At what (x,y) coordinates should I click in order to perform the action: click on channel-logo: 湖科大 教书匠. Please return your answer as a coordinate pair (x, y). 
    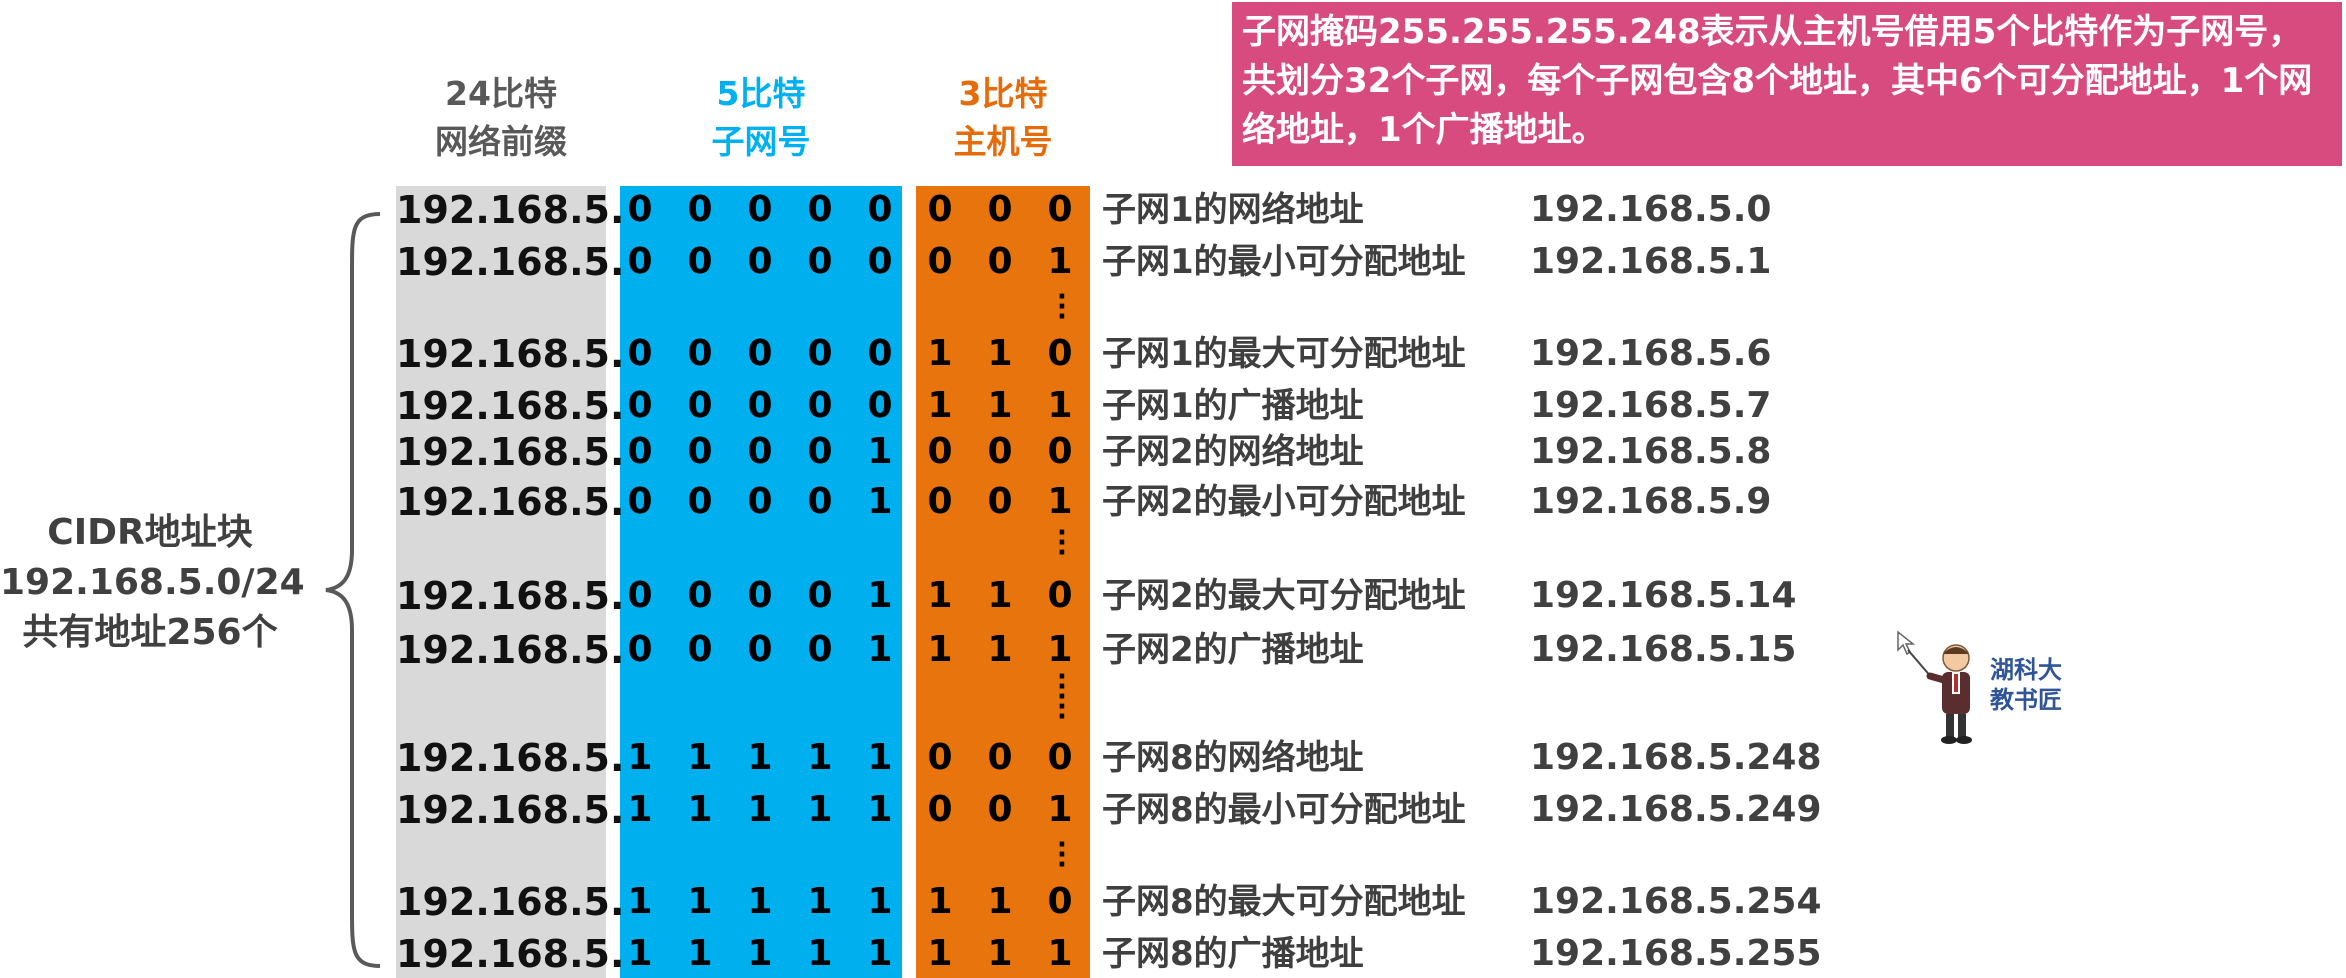
    Looking at the image, I should click on (2026, 685).